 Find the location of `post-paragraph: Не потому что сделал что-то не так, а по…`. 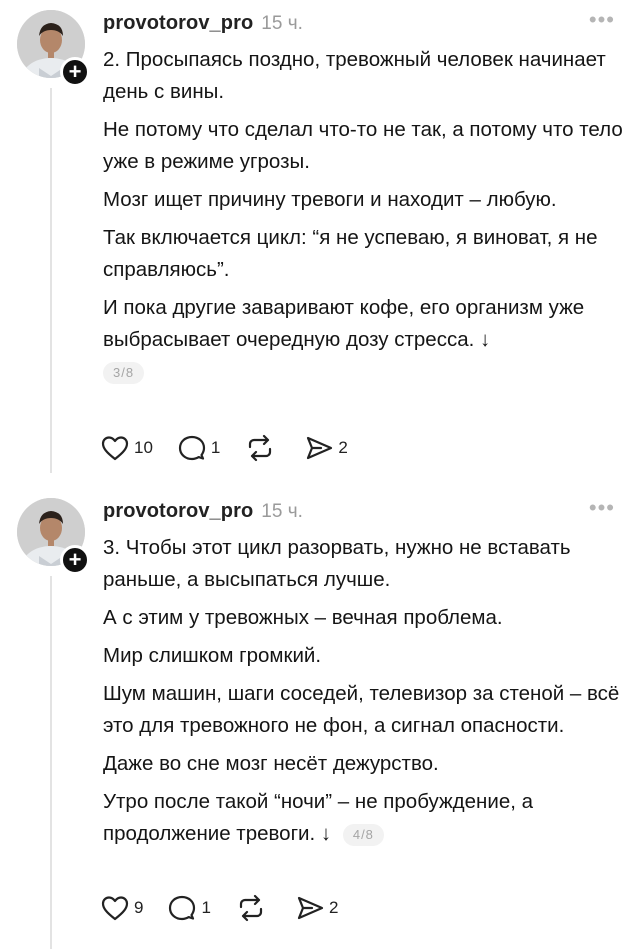

post-paragraph: Не потому что сделал что-то не так, а по… is located at coordinates (363, 145).